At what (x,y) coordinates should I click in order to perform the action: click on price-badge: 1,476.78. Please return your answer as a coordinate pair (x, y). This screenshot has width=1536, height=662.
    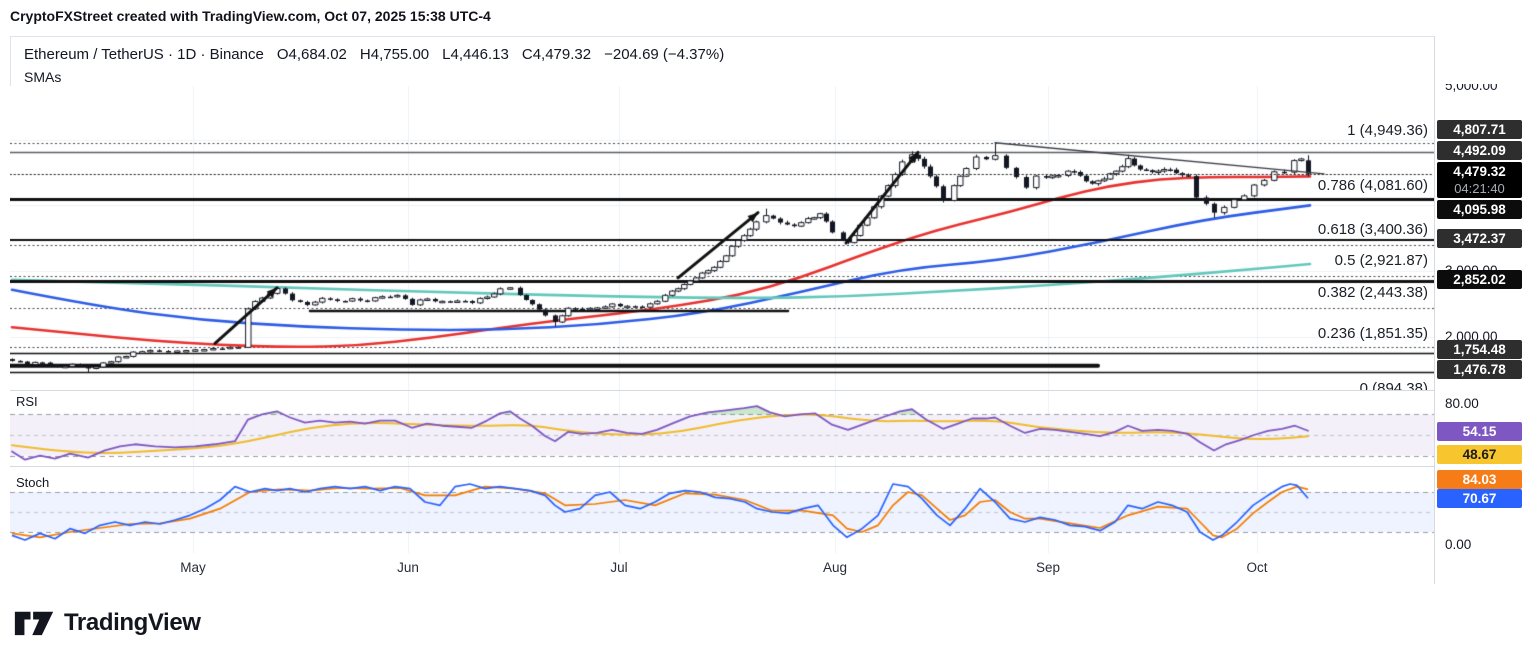
    Looking at the image, I should click on (1479, 369).